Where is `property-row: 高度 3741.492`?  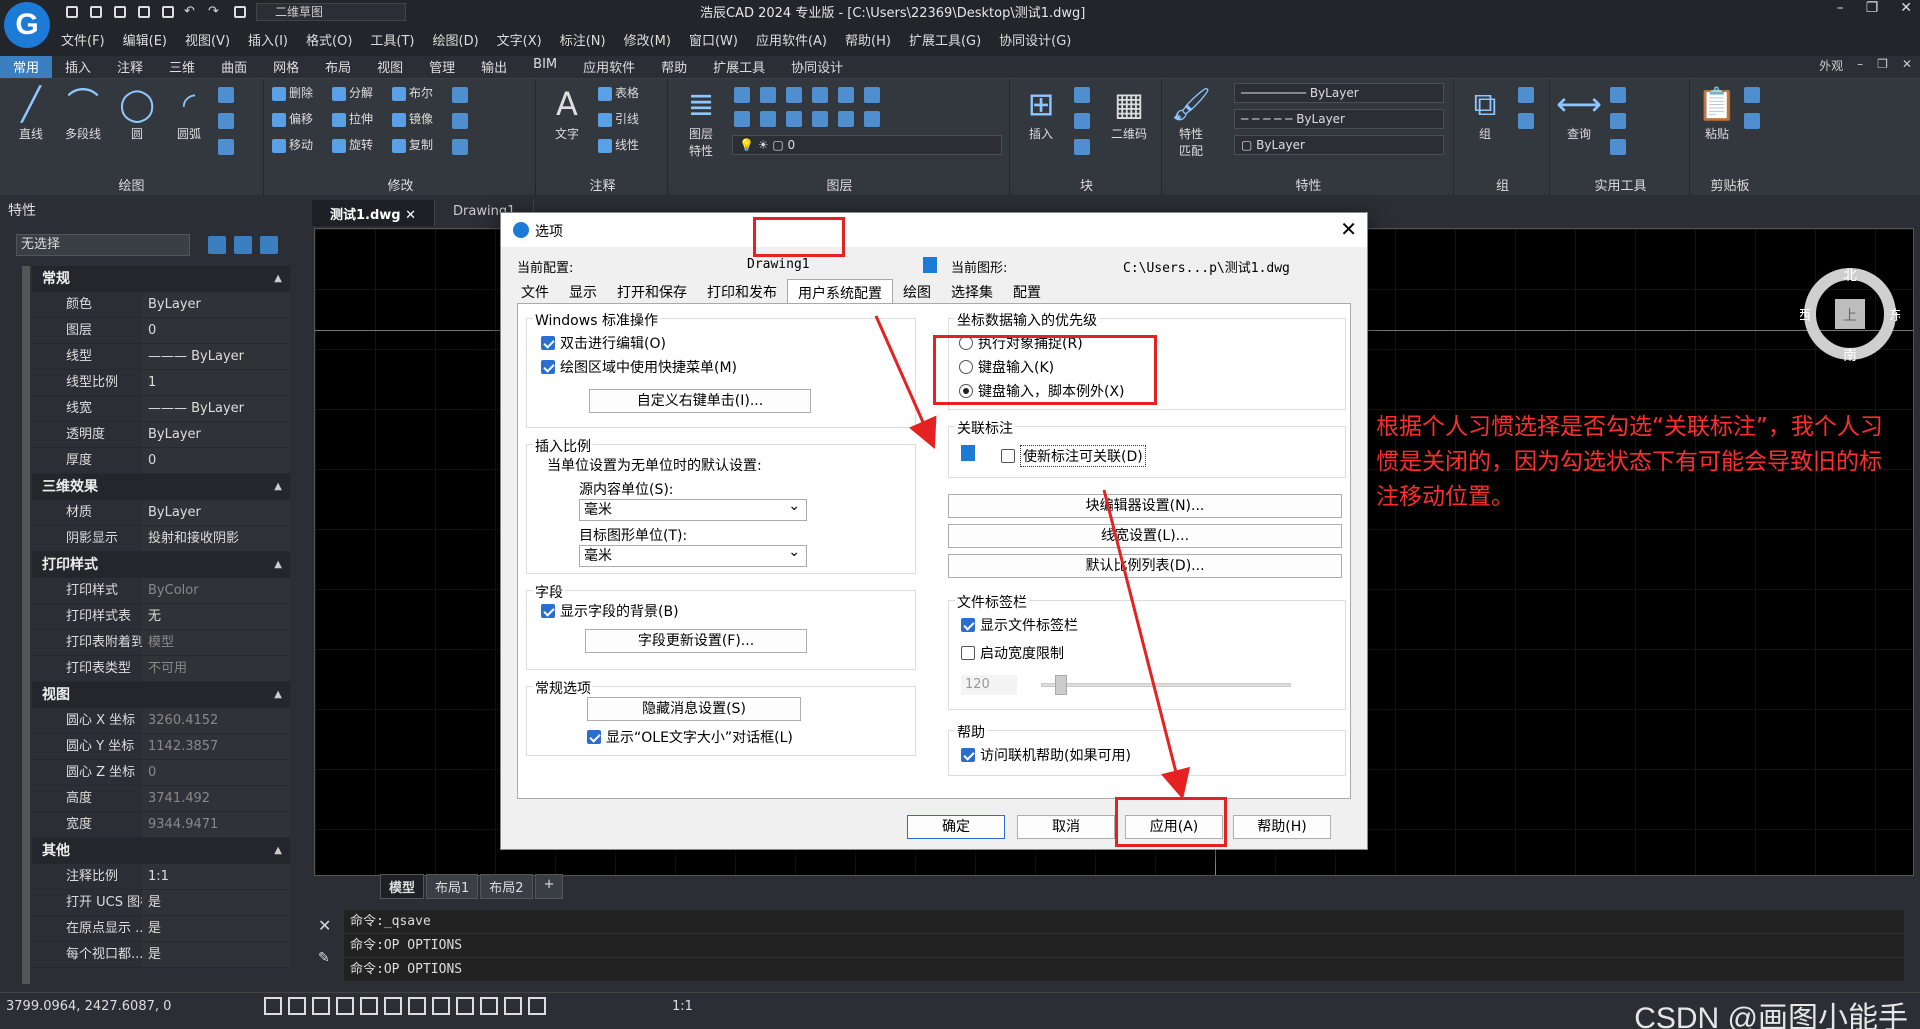 property-row: 高度 3741.492 is located at coordinates (161, 799).